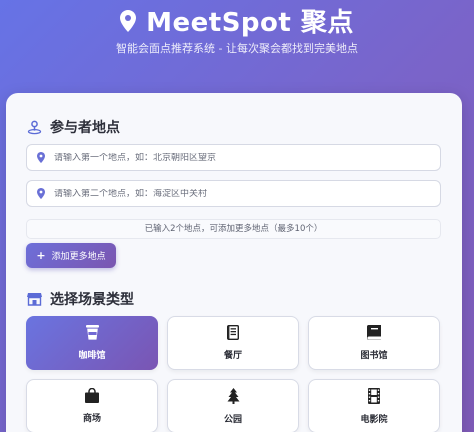  Describe the element at coordinates (85, 128) in the screenshot. I see `participants-title-text: 参与者地点` at that location.